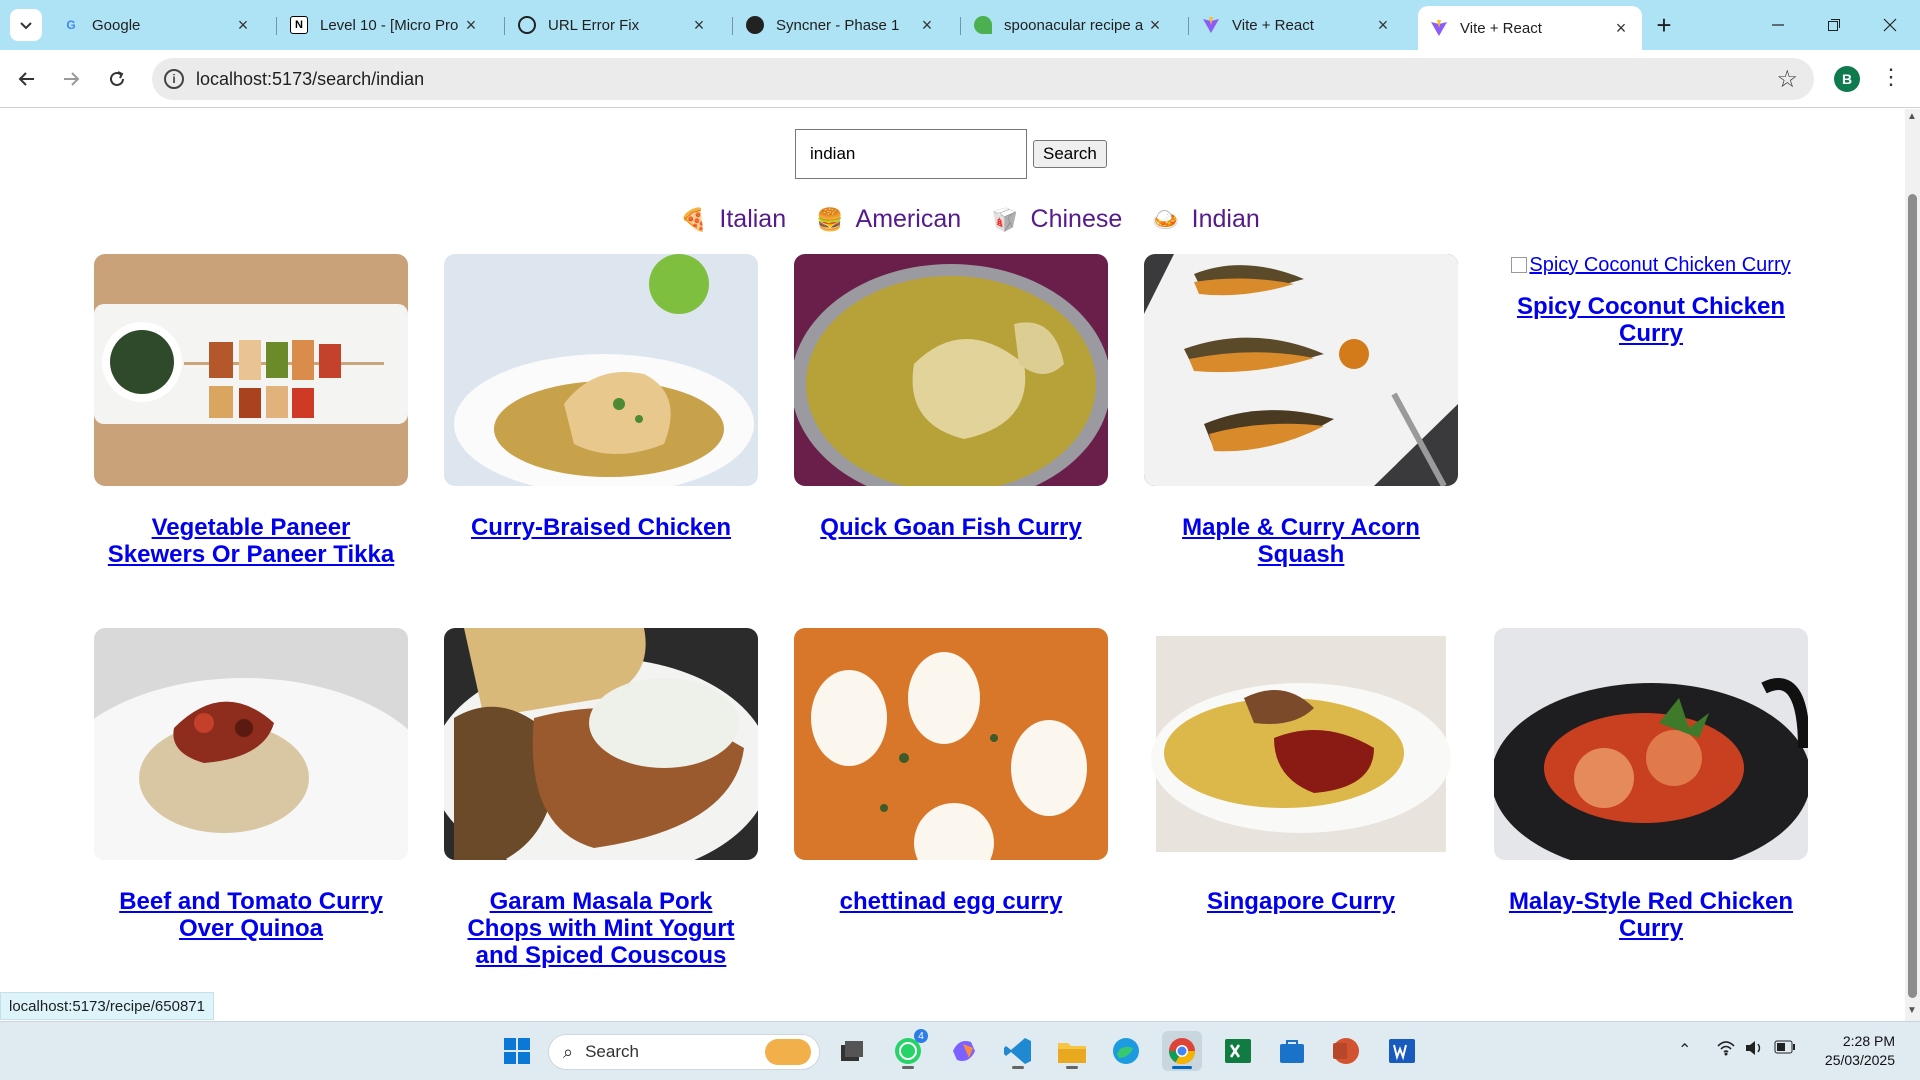 Image resolution: width=1920 pixels, height=1080 pixels. I want to click on recipe-card: Singapore Curry, so click(1301, 771).